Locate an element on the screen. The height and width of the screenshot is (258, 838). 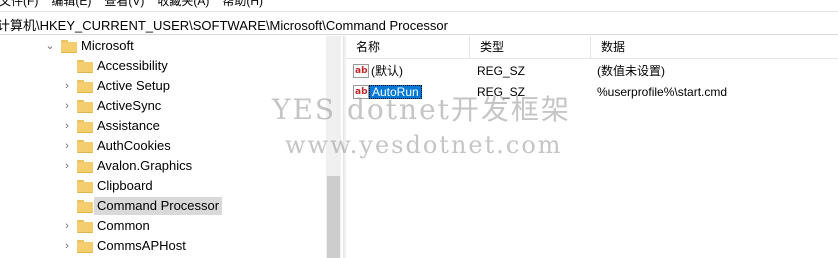
tree-item-command-processor: Command Processor is located at coordinates (163, 206).